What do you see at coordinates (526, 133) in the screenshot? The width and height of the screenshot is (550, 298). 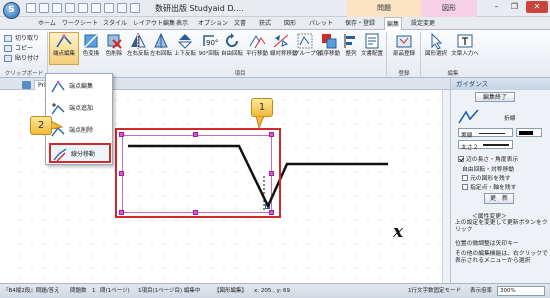 I see `color-swatch` at bounding box center [526, 133].